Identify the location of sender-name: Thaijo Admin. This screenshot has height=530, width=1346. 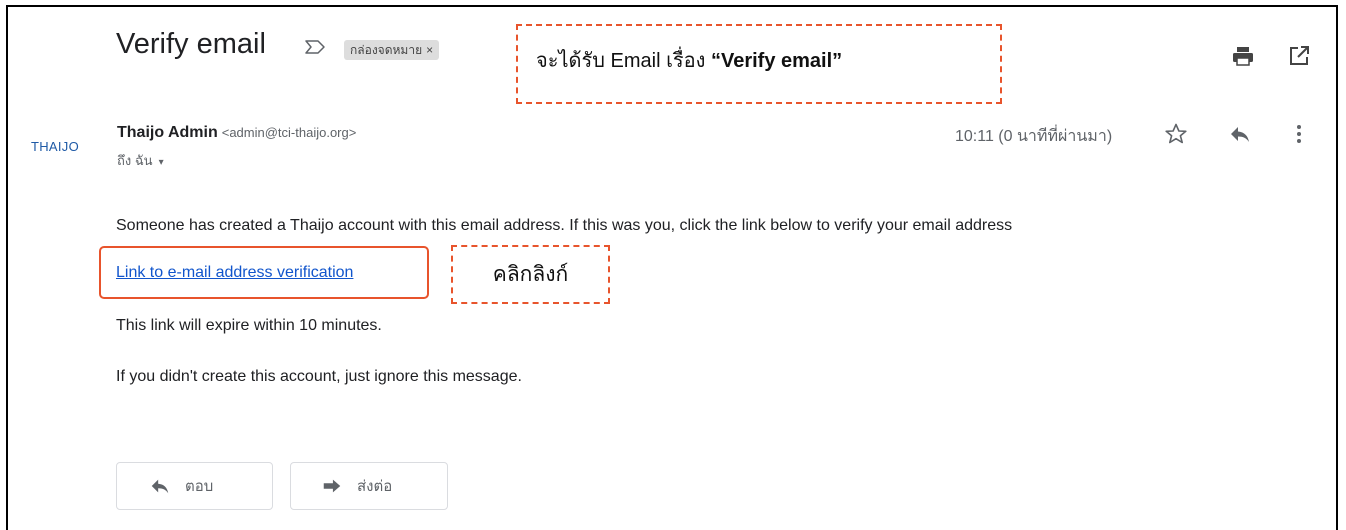
(167, 132).